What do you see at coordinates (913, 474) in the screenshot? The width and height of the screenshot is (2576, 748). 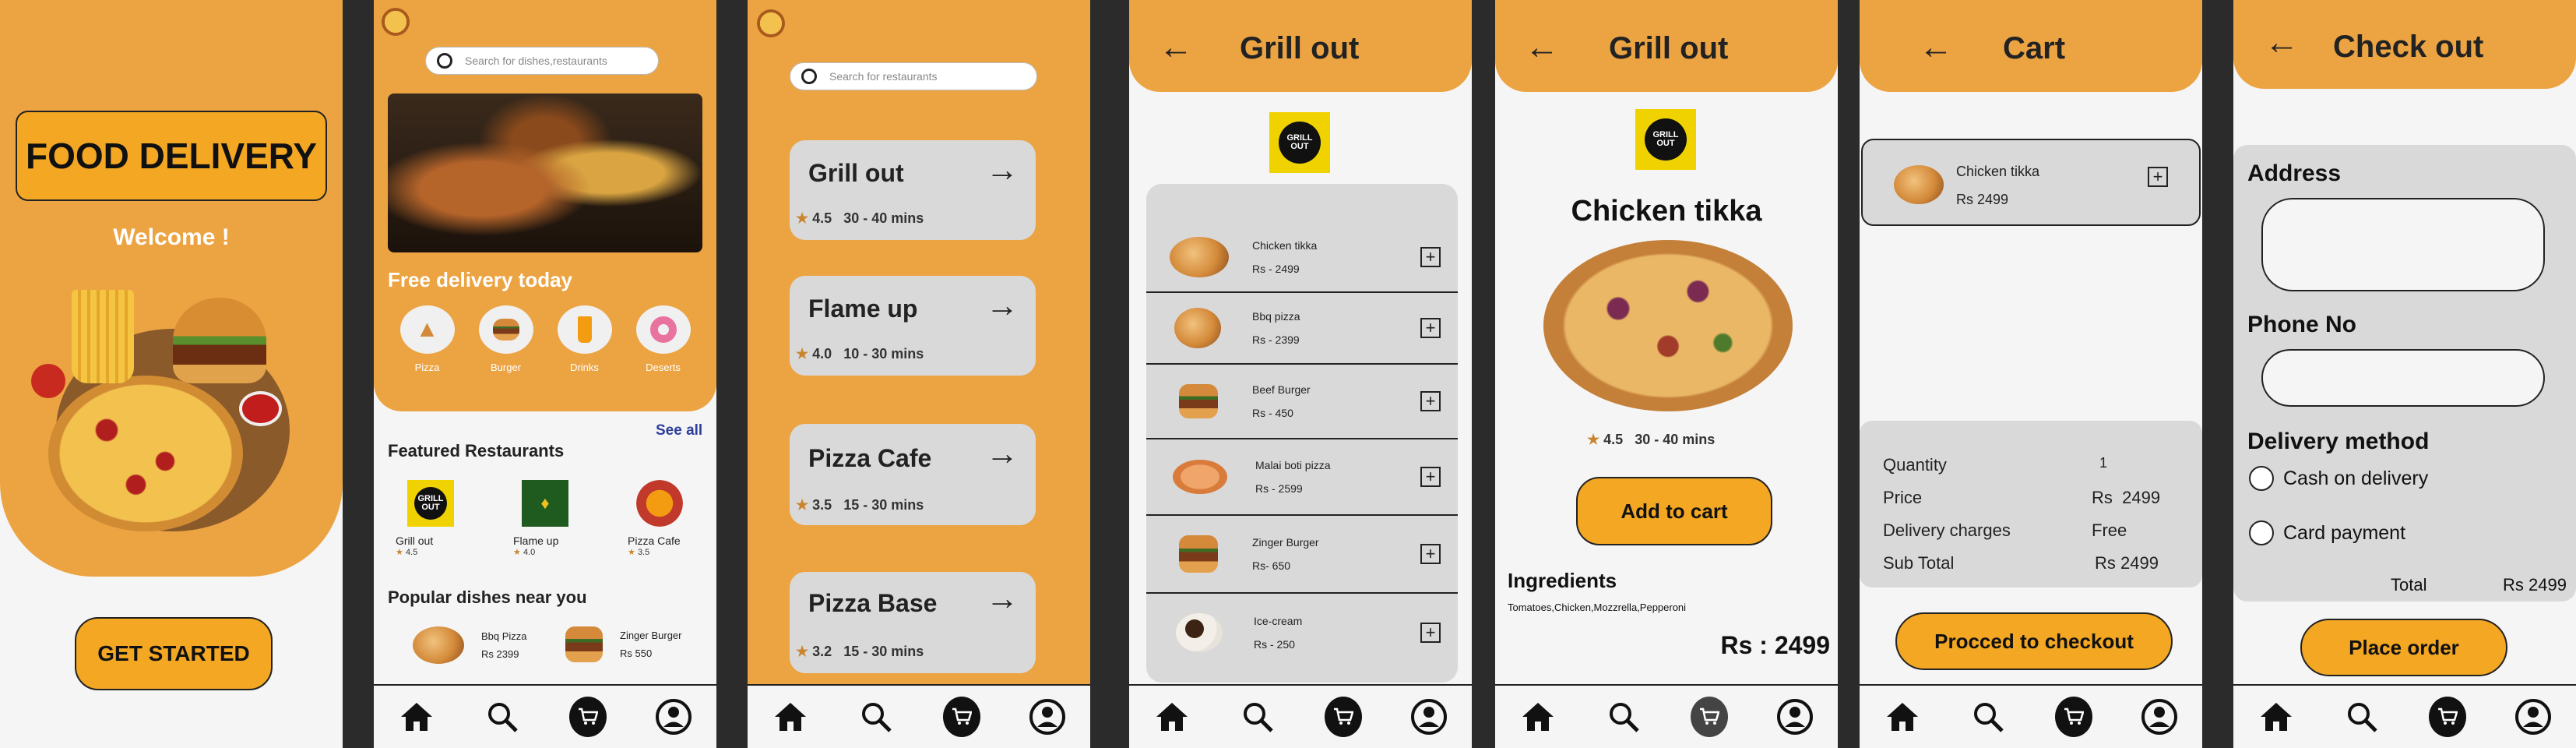 I see `restaurant-card: Pizza Cafe → ★ 3.5 15 - 30 mins` at bounding box center [913, 474].